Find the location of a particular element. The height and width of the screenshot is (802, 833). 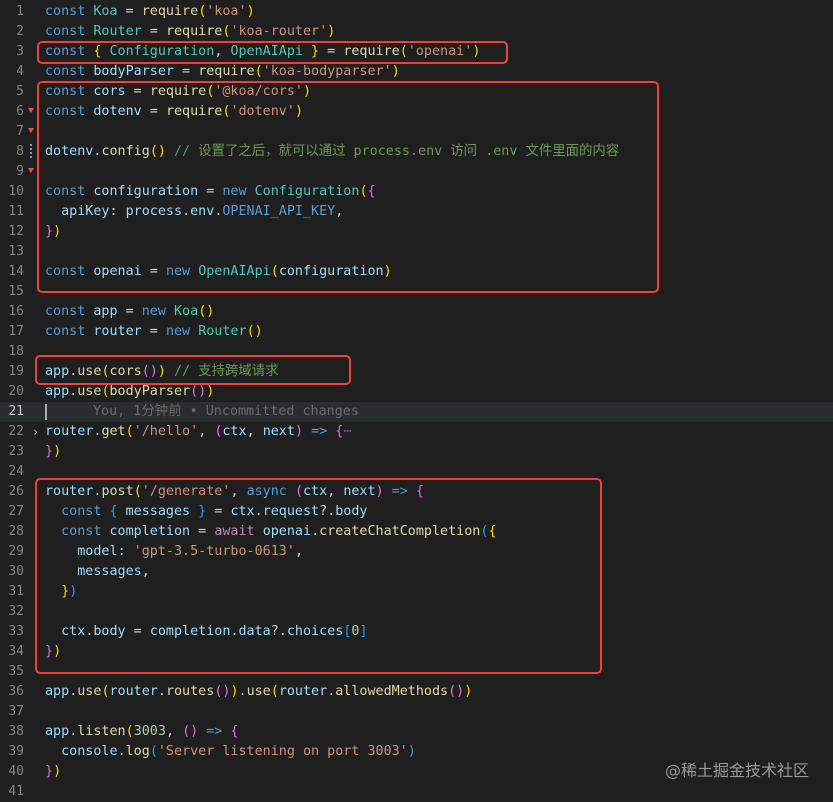

code-text: const Router = require('koa-router') is located at coordinates (190, 32).